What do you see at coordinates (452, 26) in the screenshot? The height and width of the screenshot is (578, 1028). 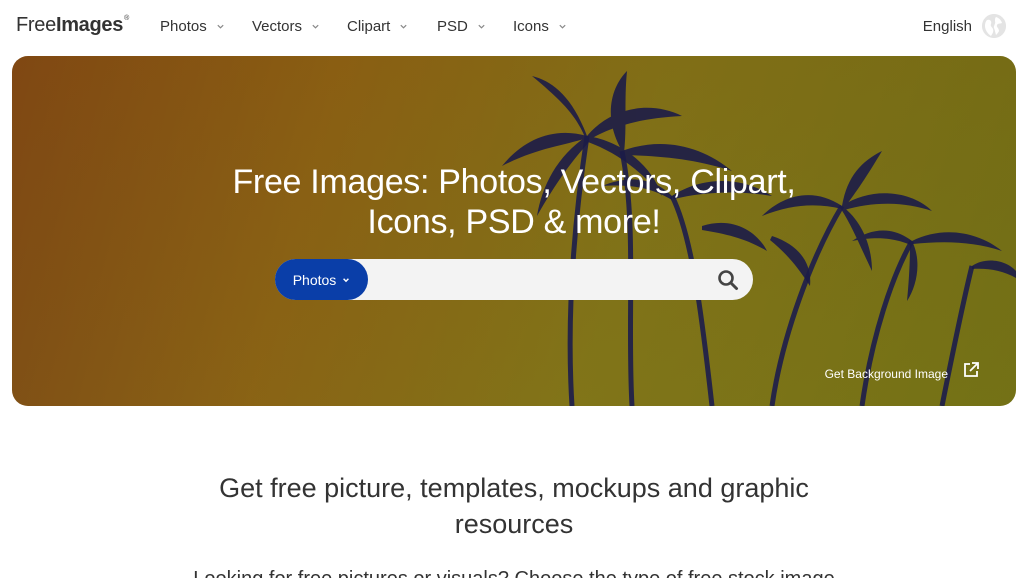 I see `nav-item-label: PSD` at bounding box center [452, 26].